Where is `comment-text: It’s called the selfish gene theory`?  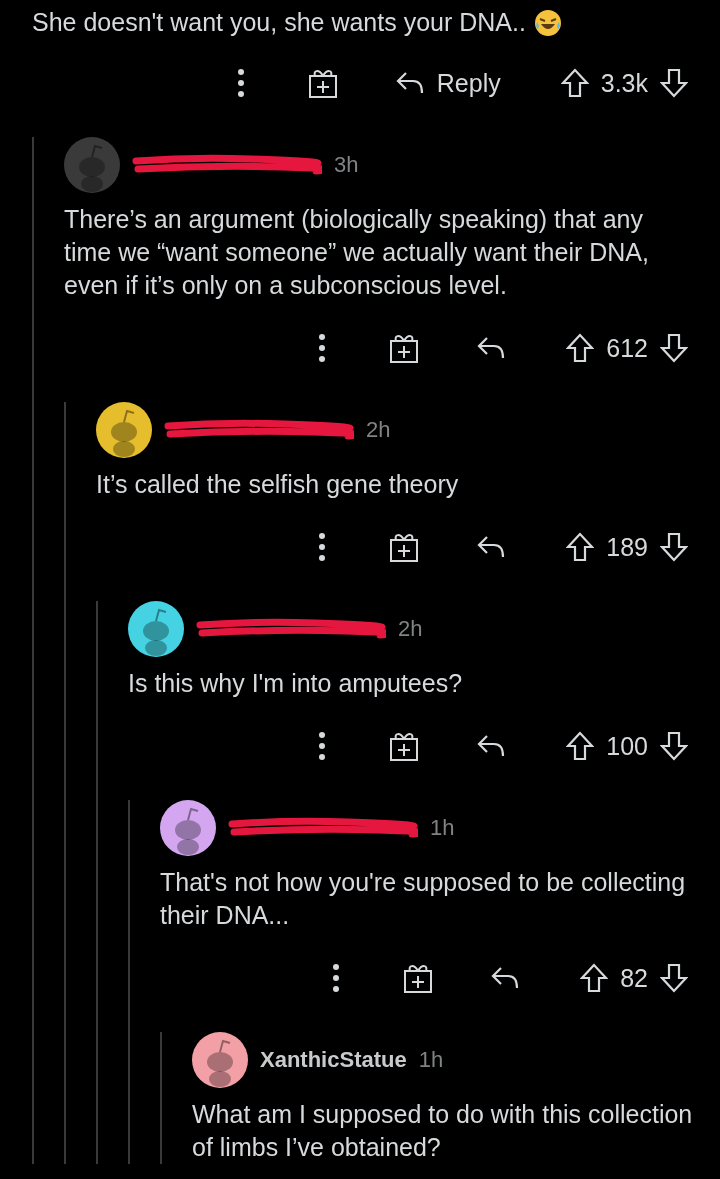 comment-text: It’s called the selfish gene theory is located at coordinates (278, 484).